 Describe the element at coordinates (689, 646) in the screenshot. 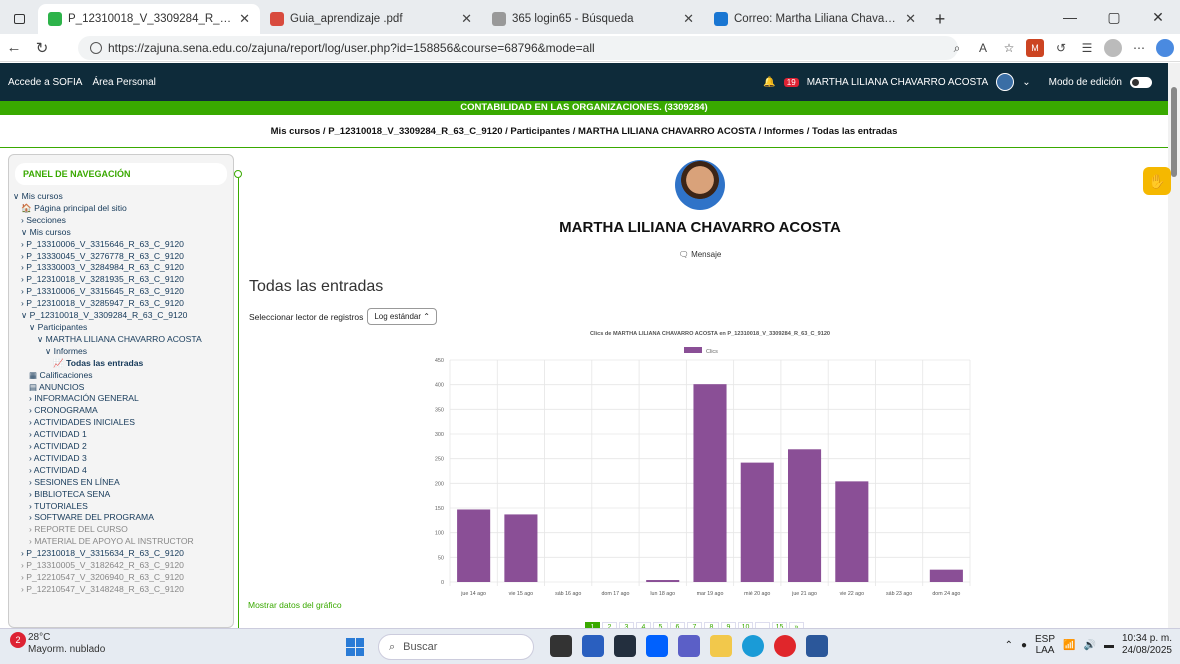

I see `teams-icon` at that location.